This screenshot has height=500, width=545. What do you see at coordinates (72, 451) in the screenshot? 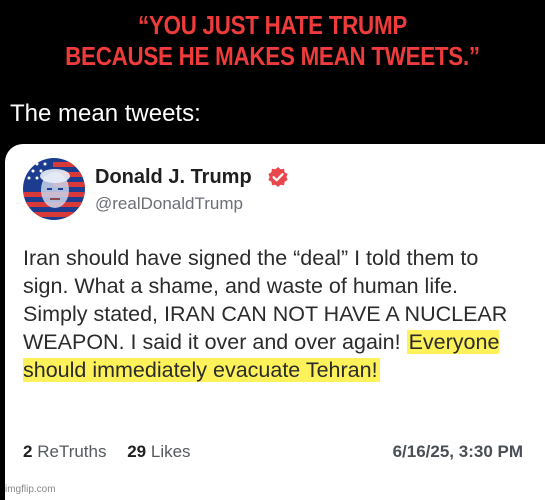
I see `retruths-label: ReTruths` at bounding box center [72, 451].